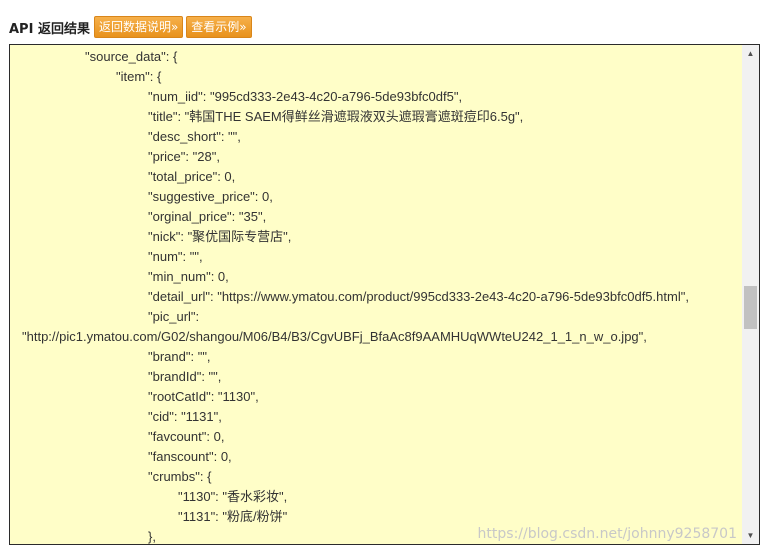 This screenshot has width=775, height=555. What do you see at coordinates (207, 216) in the screenshot?
I see `json-line: "orginal_price": "35",` at bounding box center [207, 216].